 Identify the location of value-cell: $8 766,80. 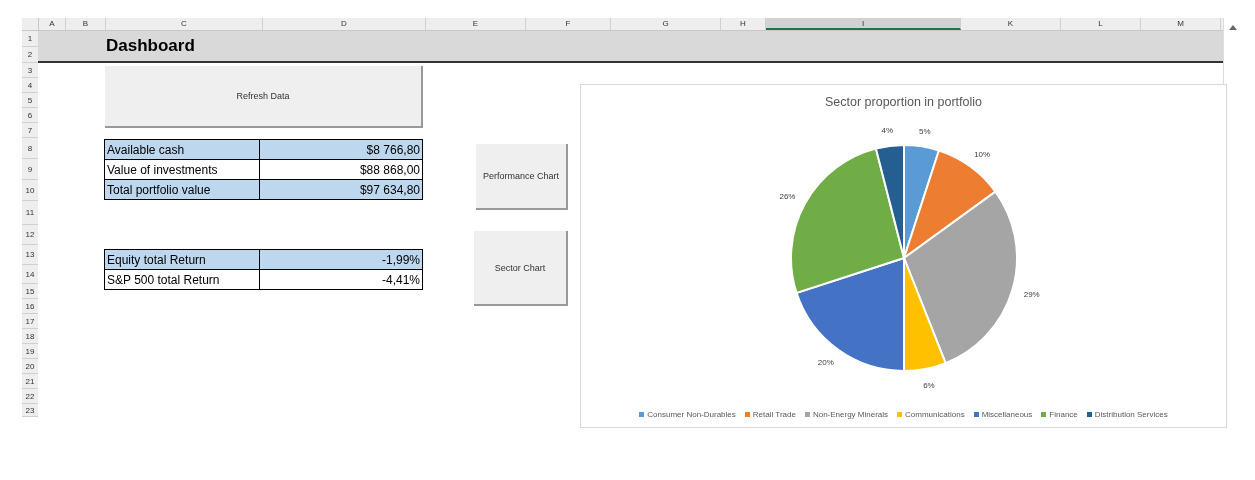
(341, 149).